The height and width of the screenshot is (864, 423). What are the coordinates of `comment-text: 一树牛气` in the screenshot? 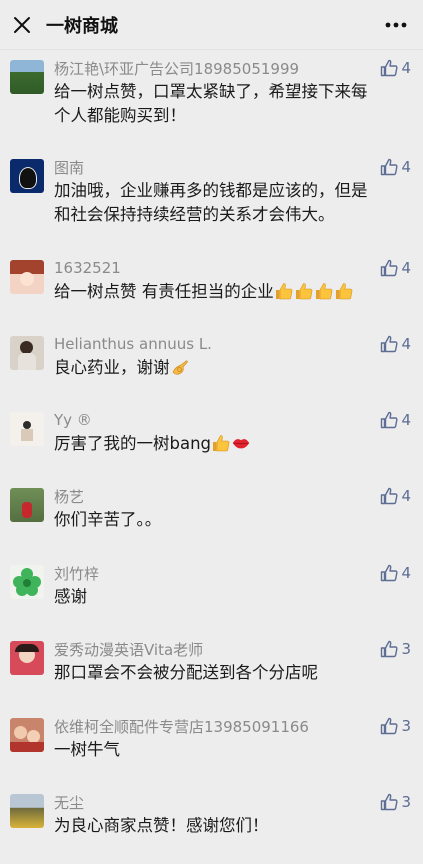 It's located at (232, 750).